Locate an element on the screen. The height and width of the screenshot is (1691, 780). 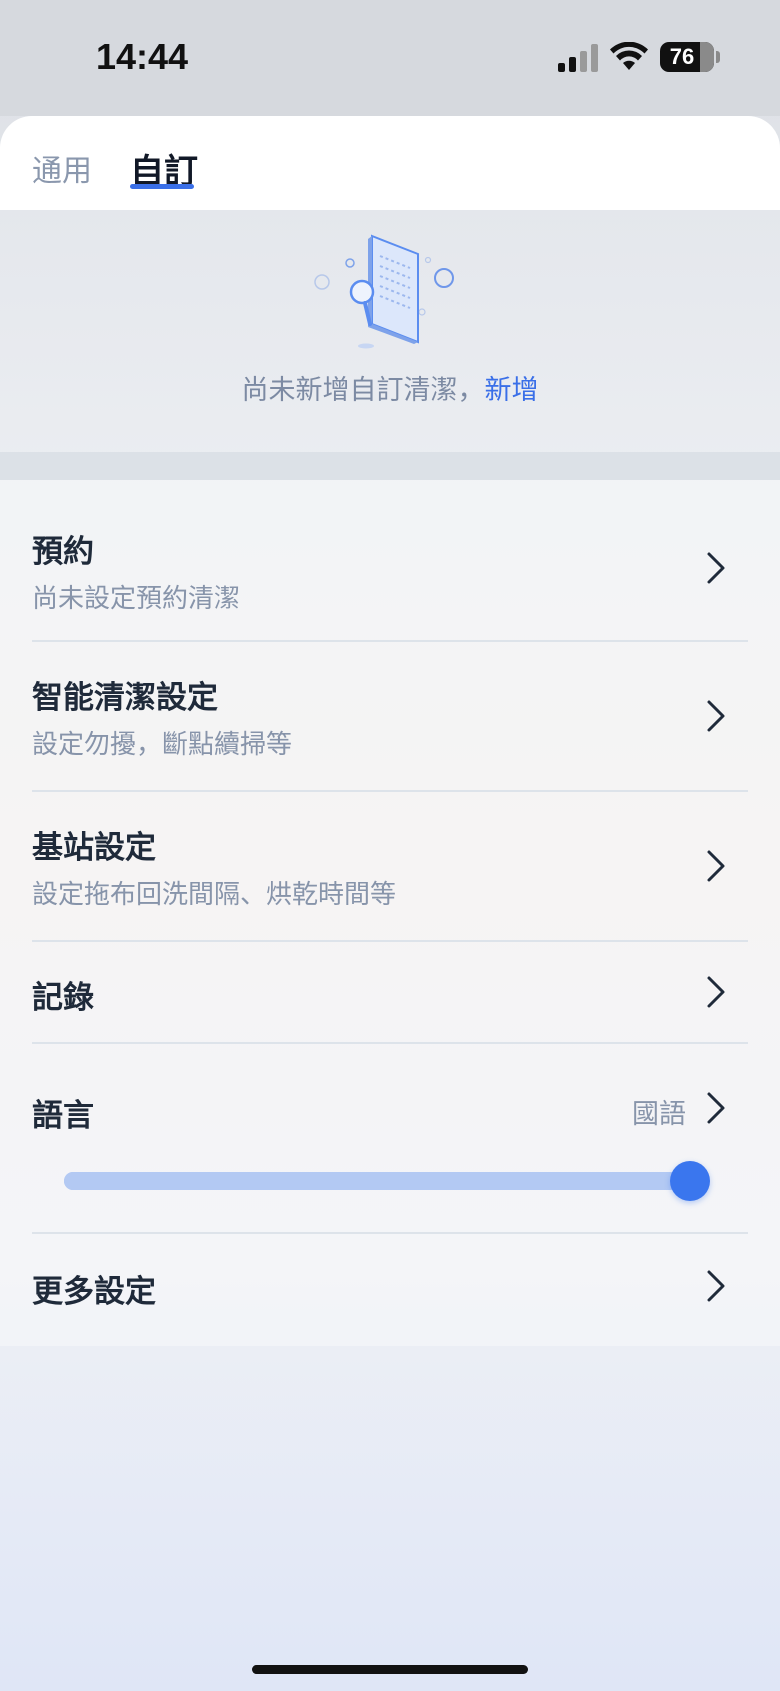
empty-document-search-icon is located at coordinates (384, 291).